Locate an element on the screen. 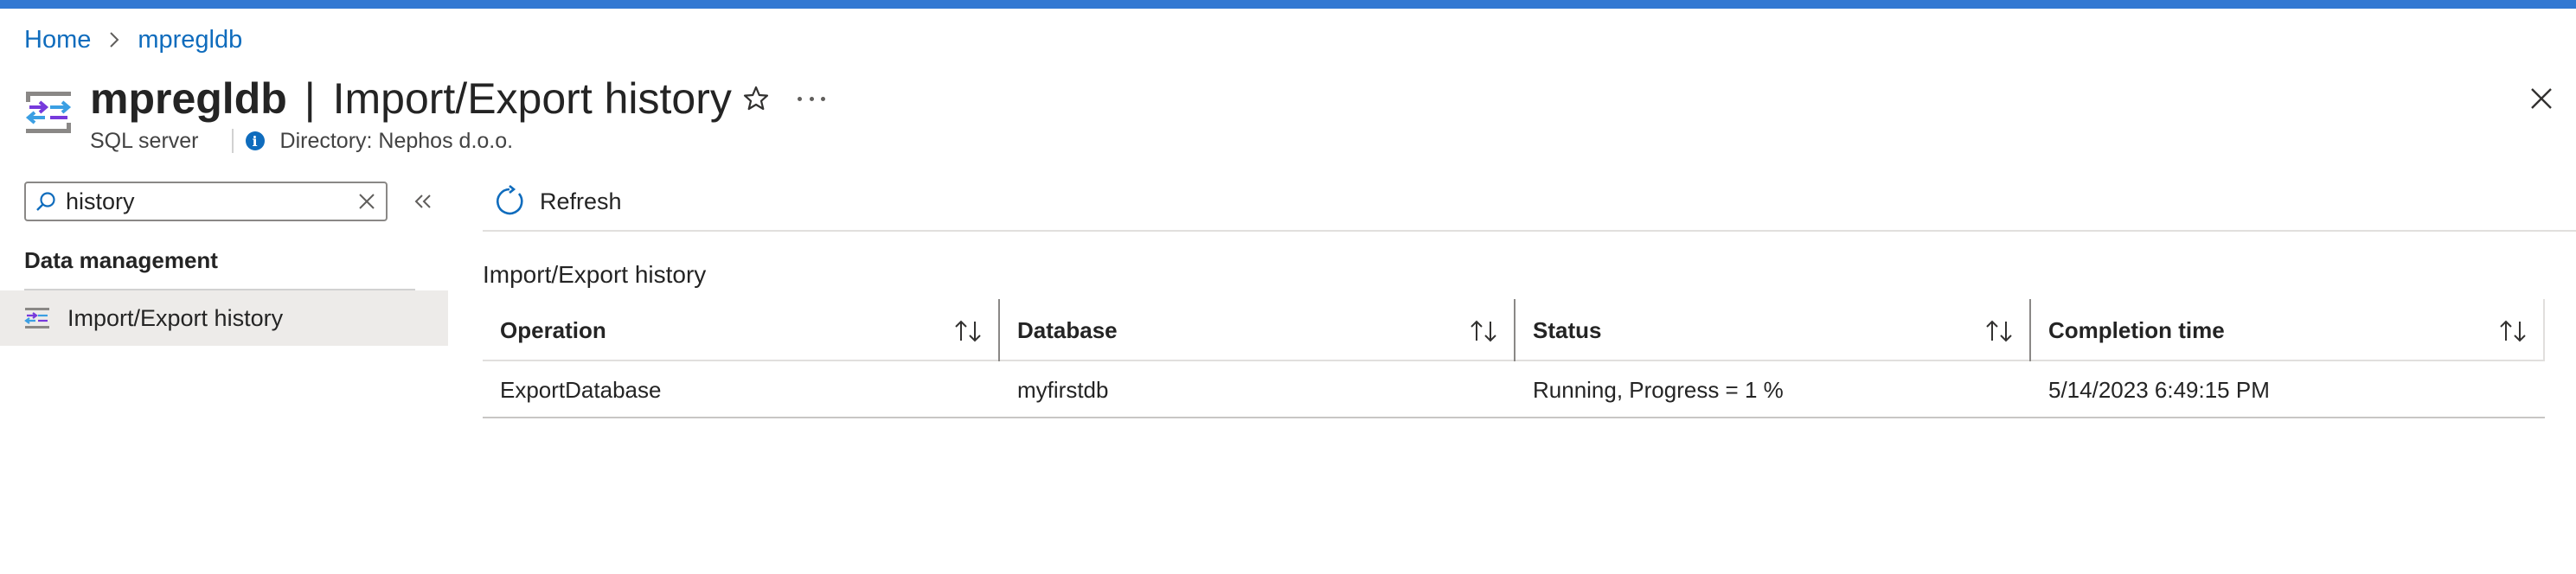 The image size is (2576, 574). column-header-operation: Operation is located at coordinates (740, 330).